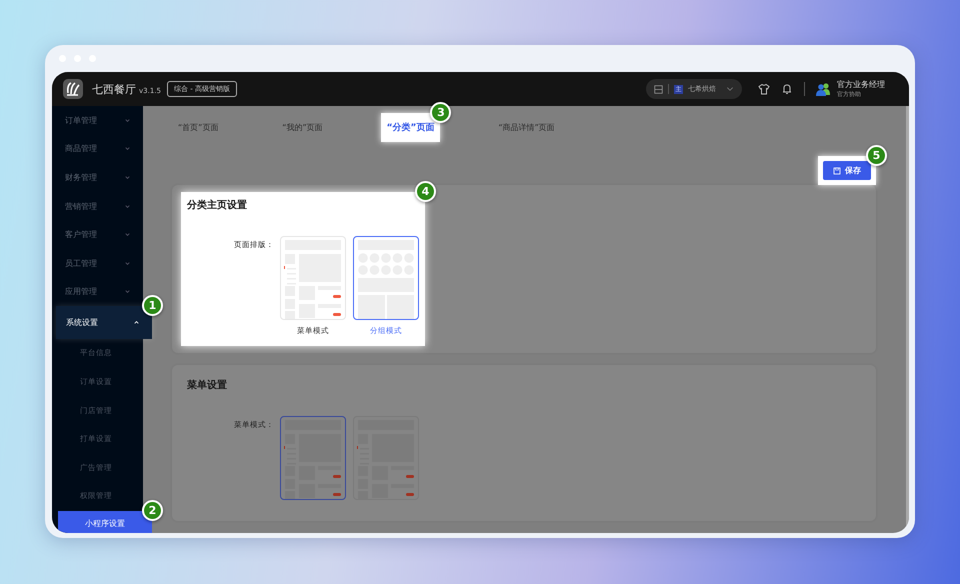  What do you see at coordinates (217, 205) in the screenshot?
I see `section-title: 分类主页设置` at bounding box center [217, 205].